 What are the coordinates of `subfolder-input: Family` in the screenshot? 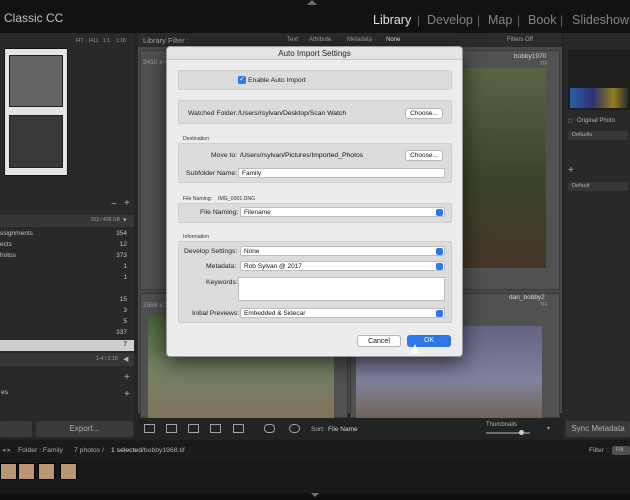 It's located at (341, 173).